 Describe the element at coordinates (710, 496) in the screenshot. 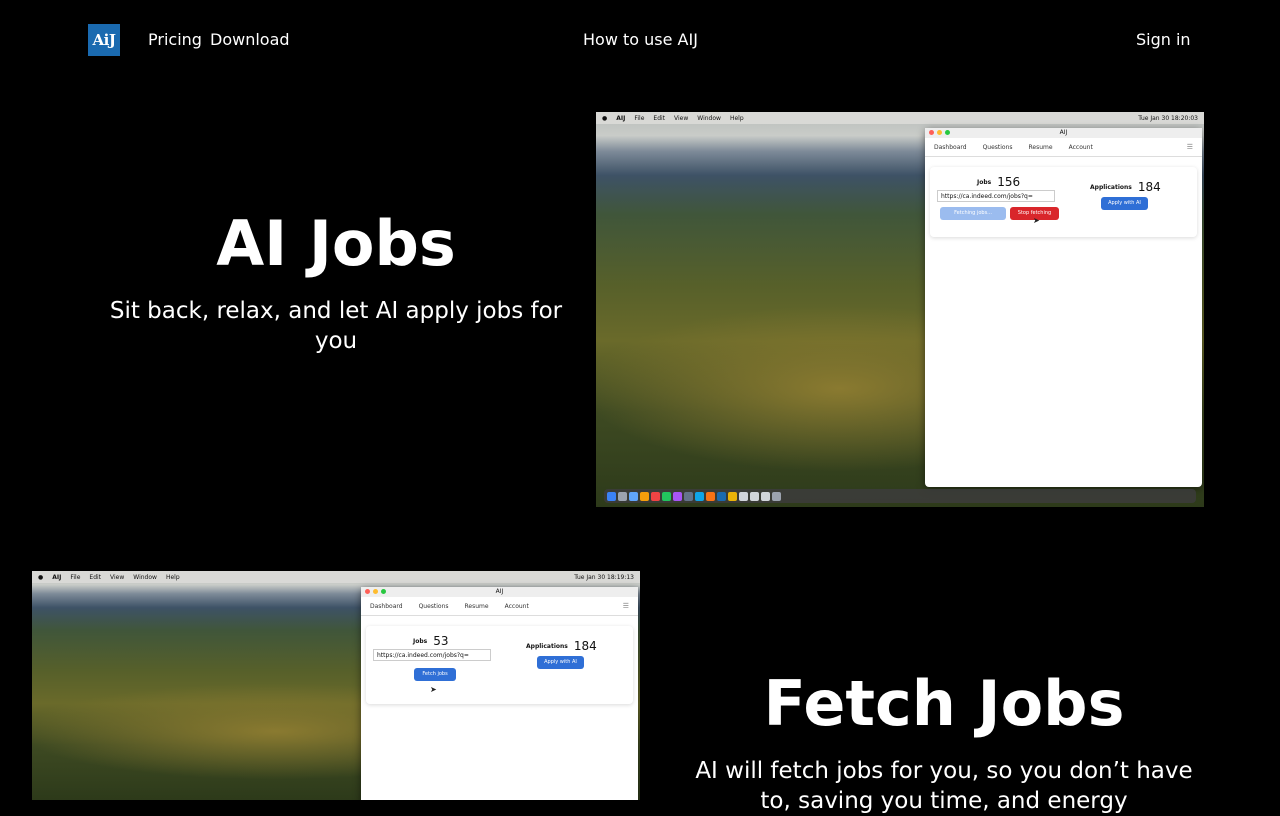

I see `app-icon` at that location.